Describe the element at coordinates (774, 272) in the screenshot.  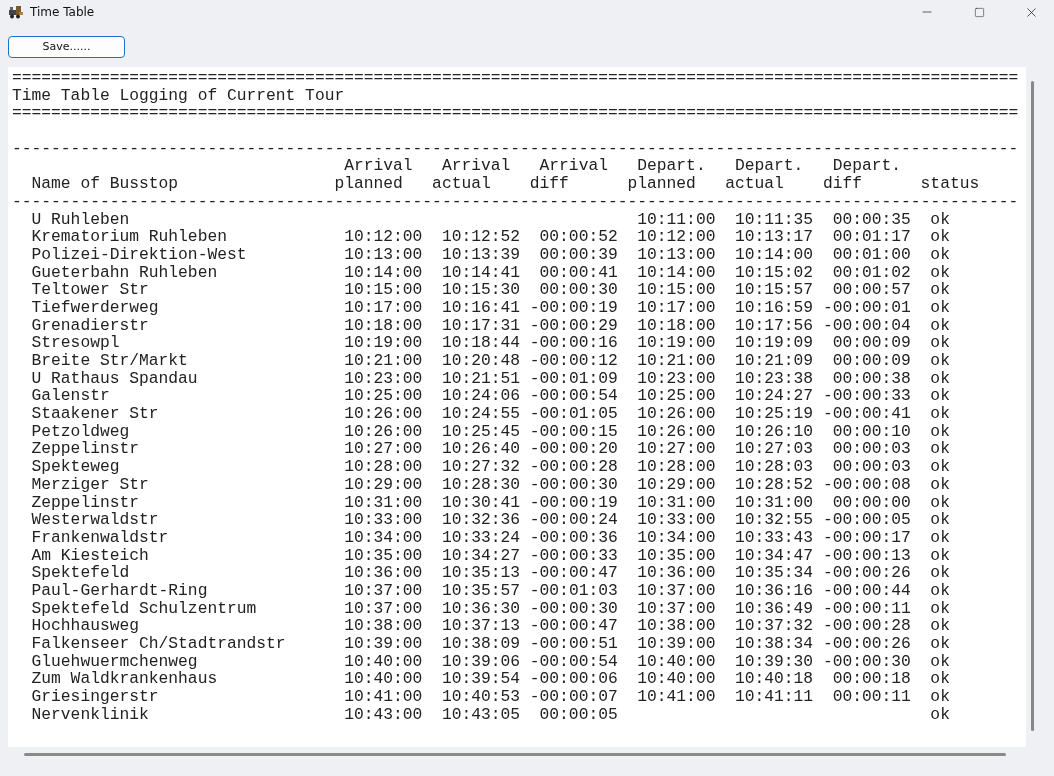
I see `table-cell-text: 10:15:02` at that location.